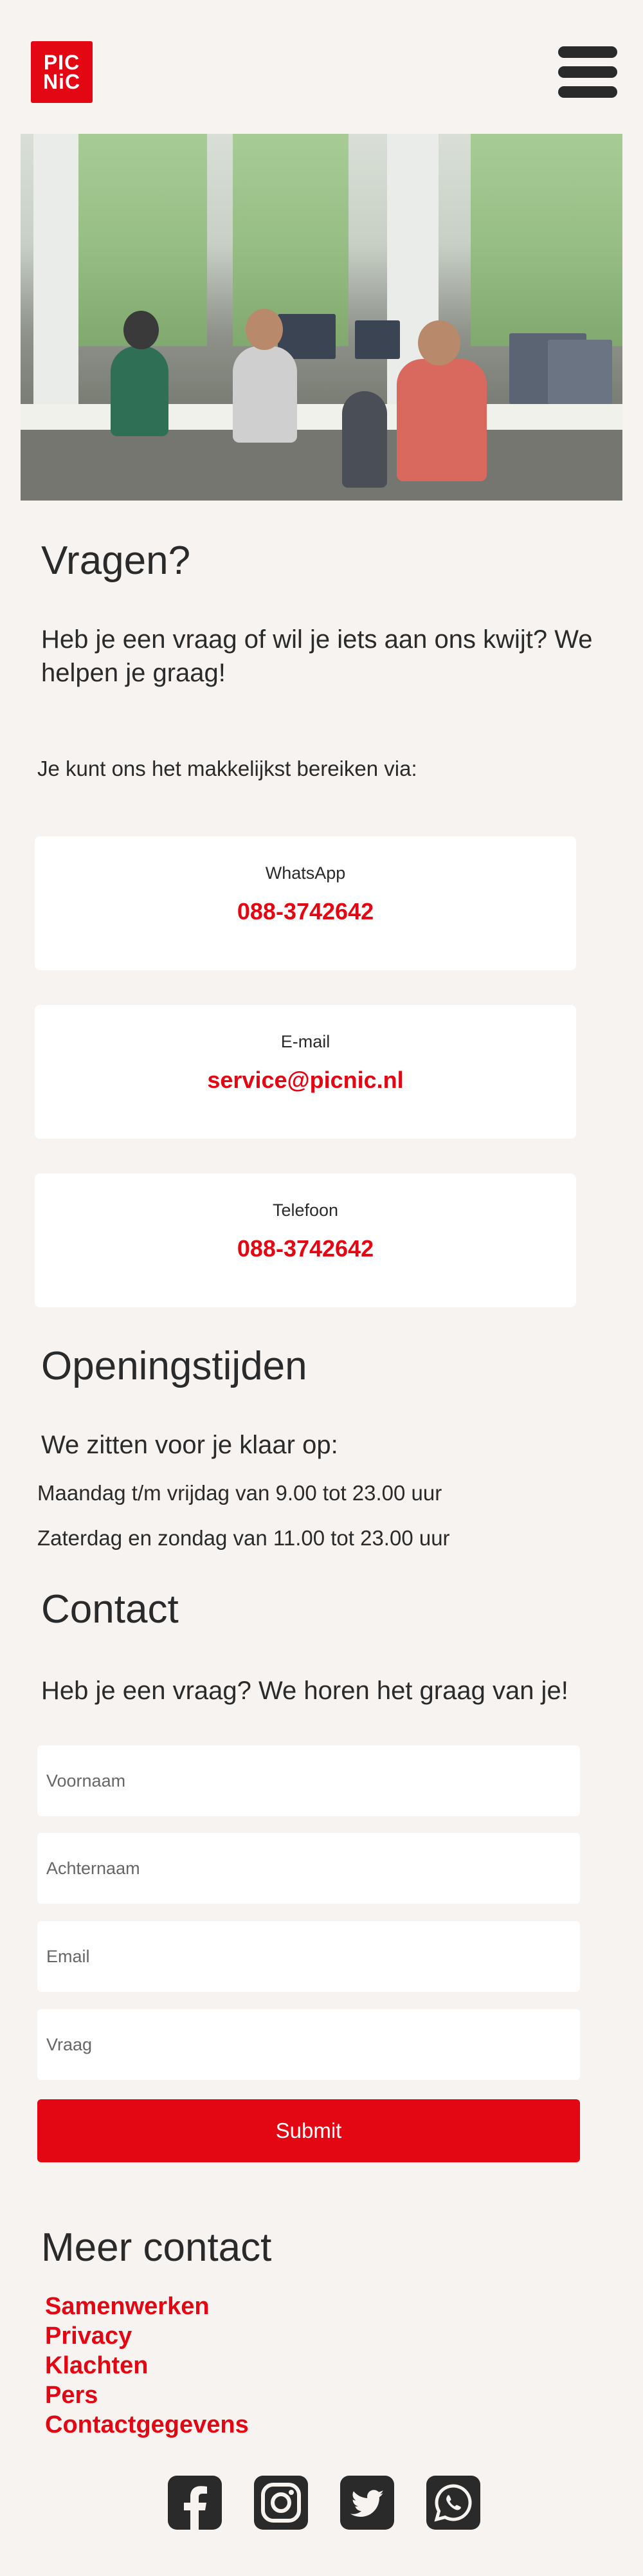 The image size is (643, 2576). I want to click on link-samenwerken: Samenwerken, so click(147, 2306).